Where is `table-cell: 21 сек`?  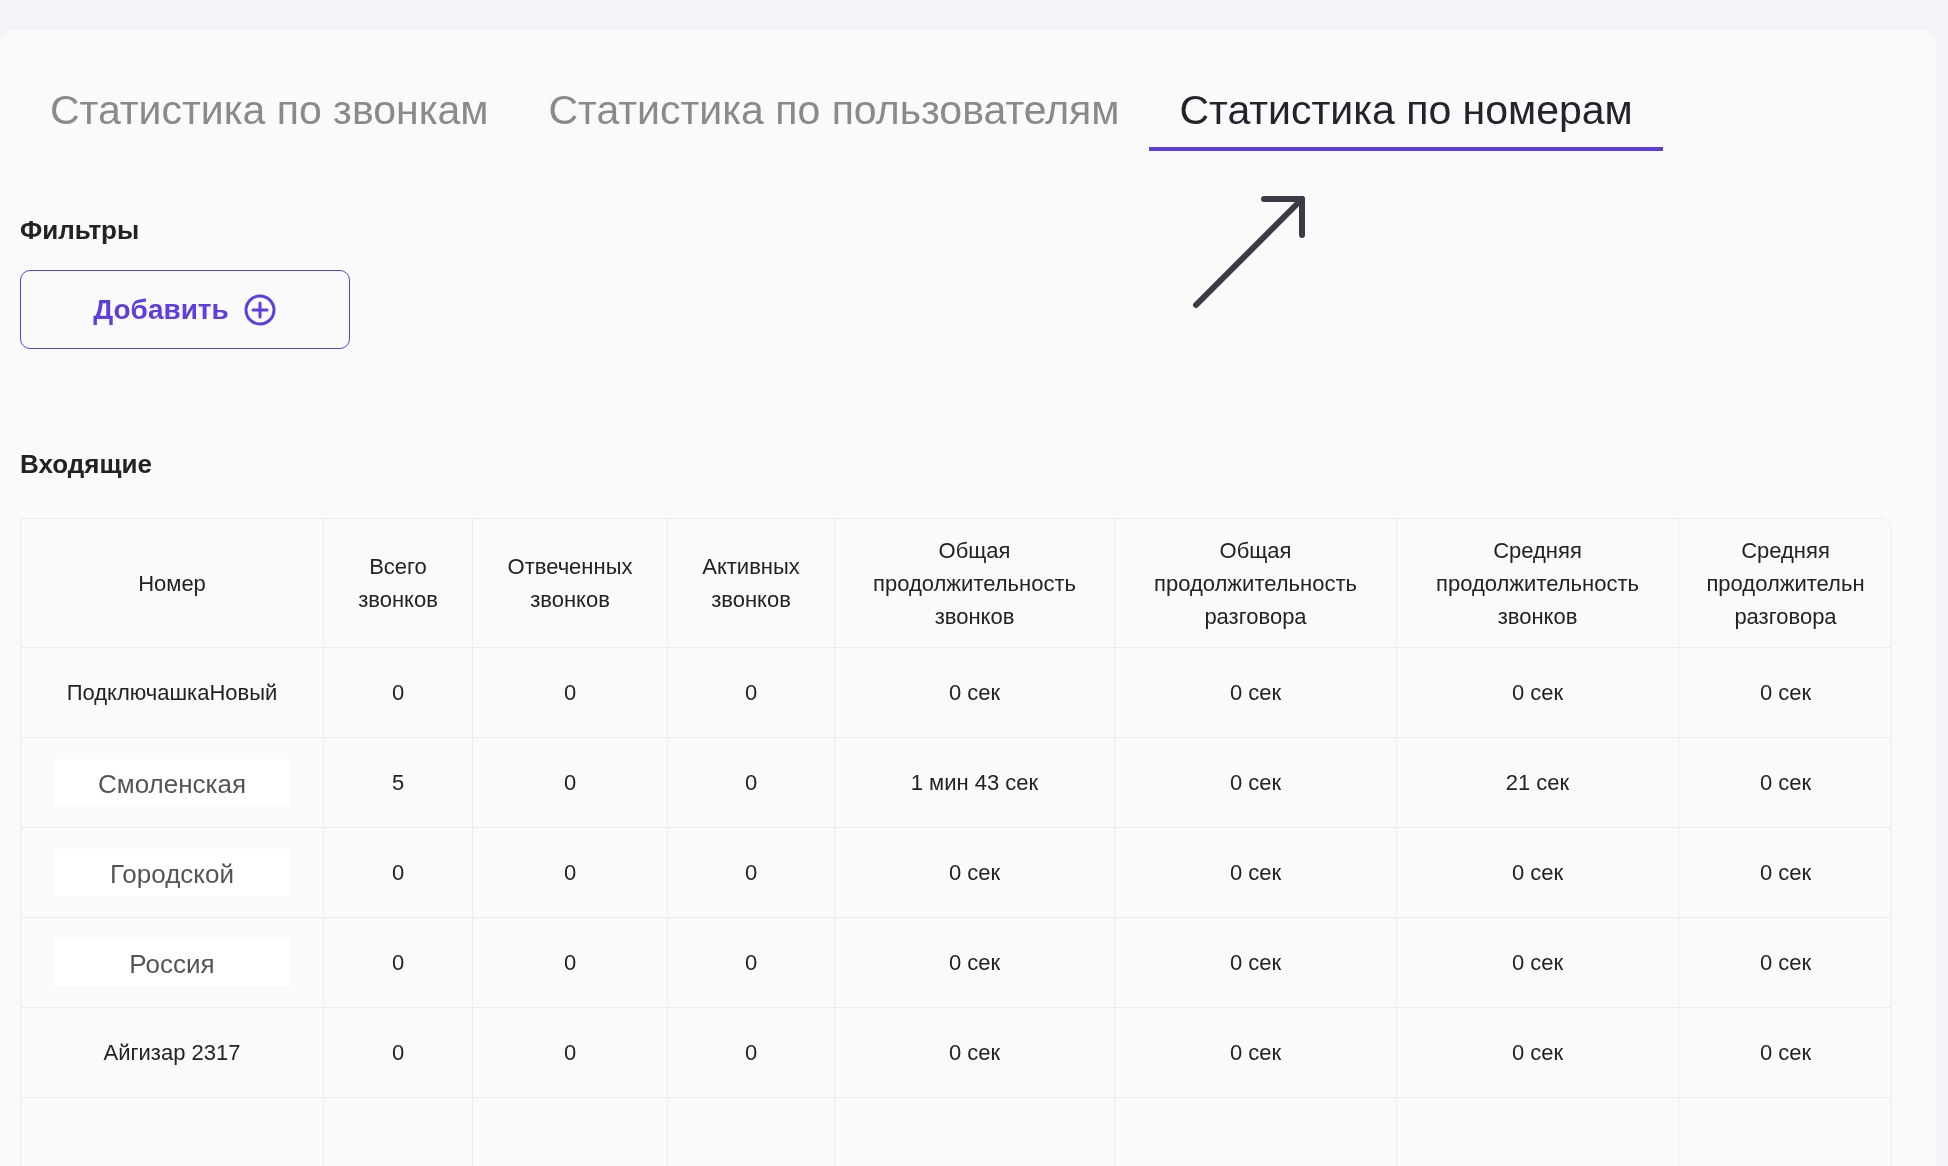
table-cell: 21 сек is located at coordinates (1538, 783).